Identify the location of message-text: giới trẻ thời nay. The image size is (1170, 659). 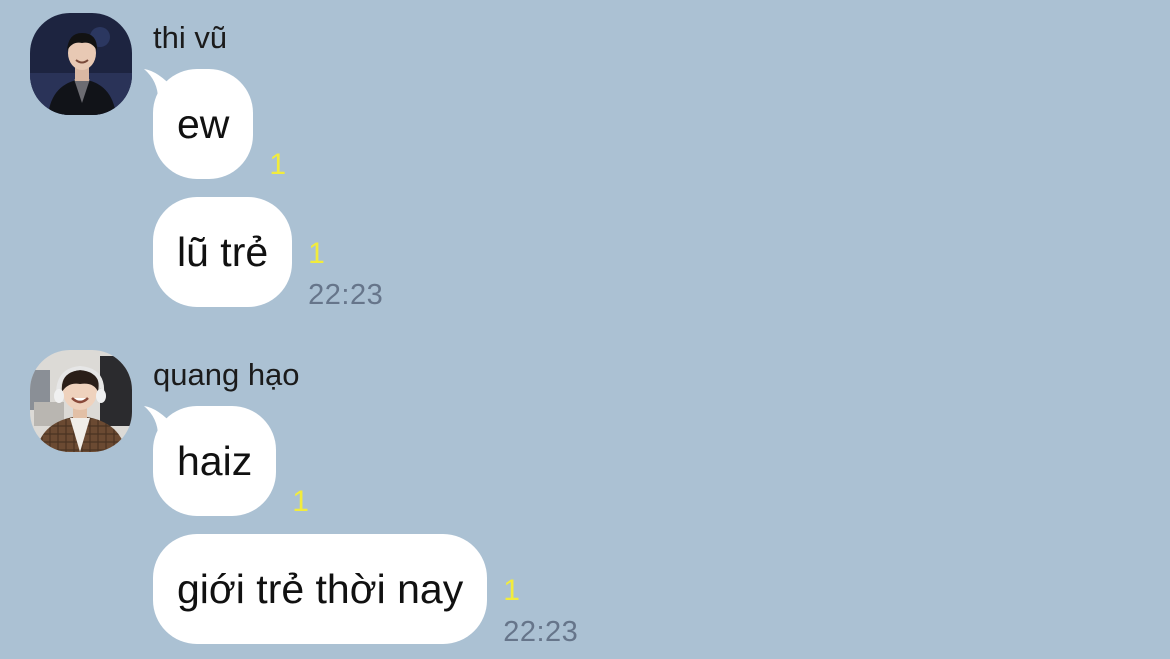
(320, 589).